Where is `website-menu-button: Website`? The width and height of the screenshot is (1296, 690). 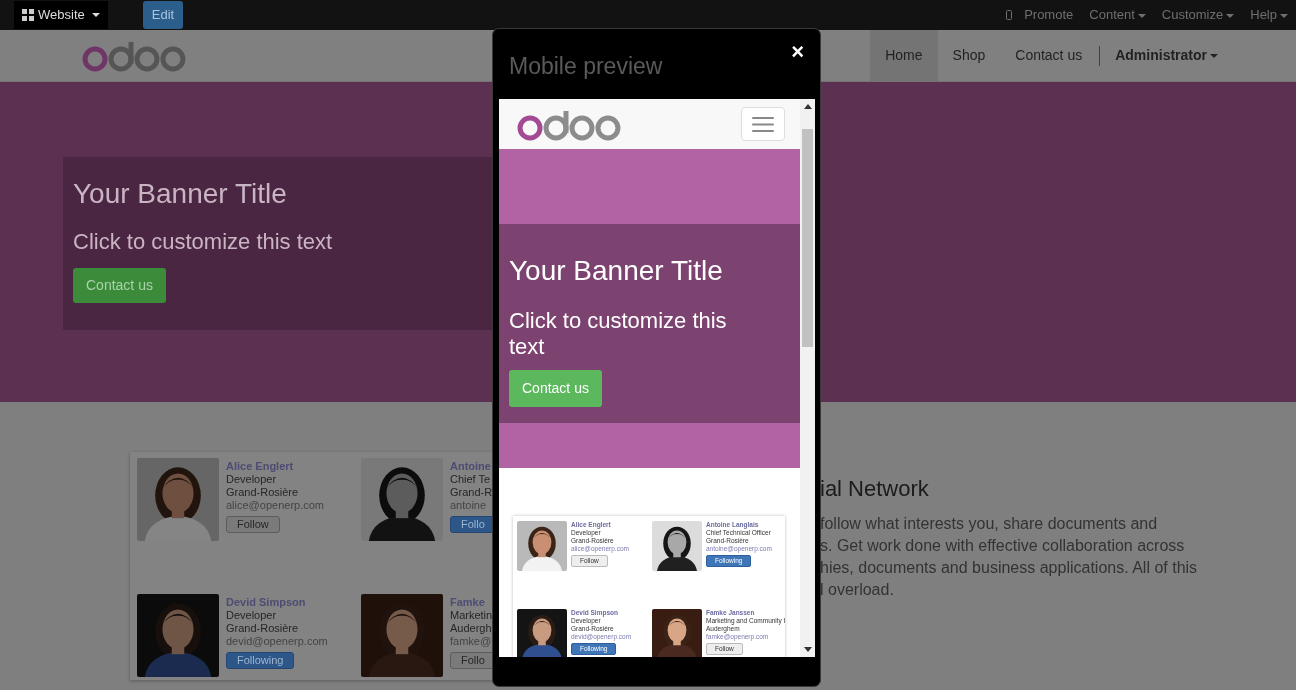 website-menu-button: Website is located at coordinates (61, 15).